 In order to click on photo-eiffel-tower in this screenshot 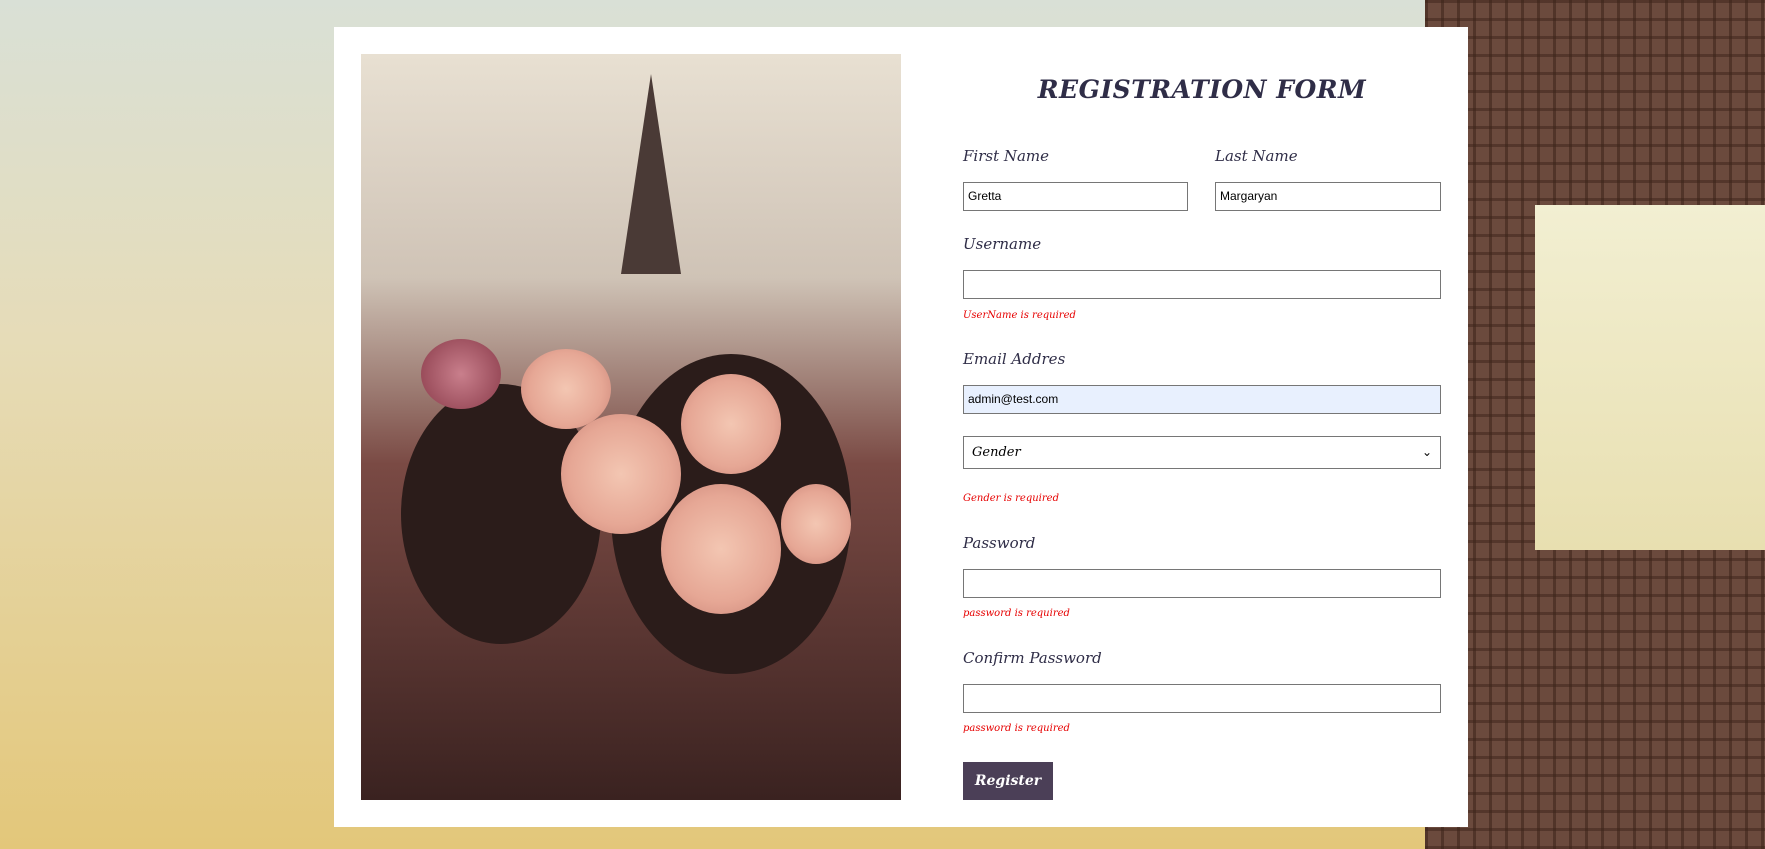, I will do `click(651, 174)`.